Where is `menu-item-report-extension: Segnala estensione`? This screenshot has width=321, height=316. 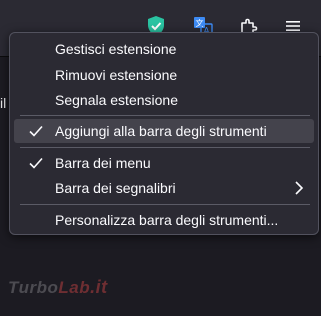
menu-item-report-extension: Segnala estensione is located at coordinates (164, 100).